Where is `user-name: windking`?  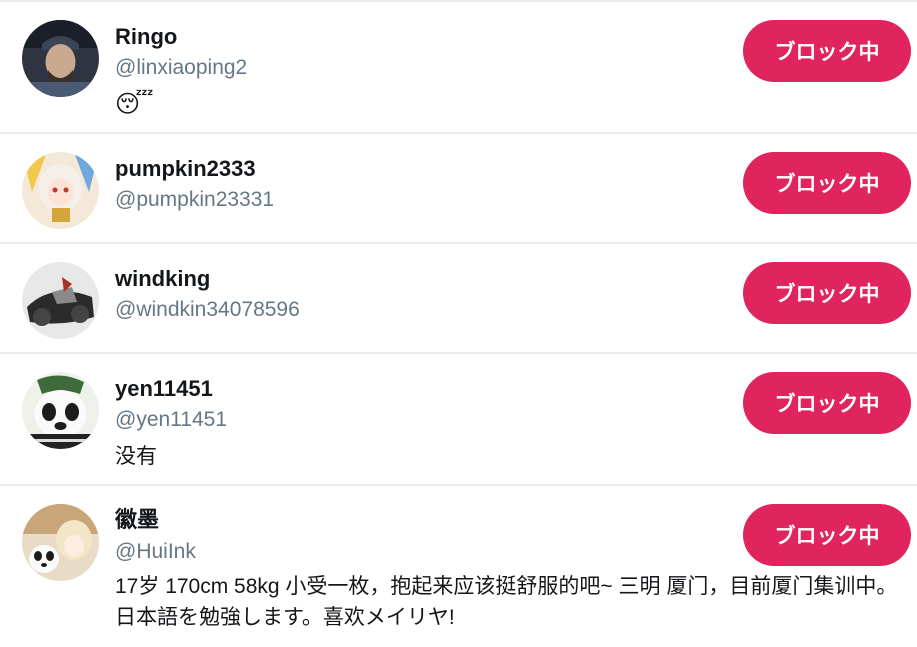
user-name: windking is located at coordinates (162, 279).